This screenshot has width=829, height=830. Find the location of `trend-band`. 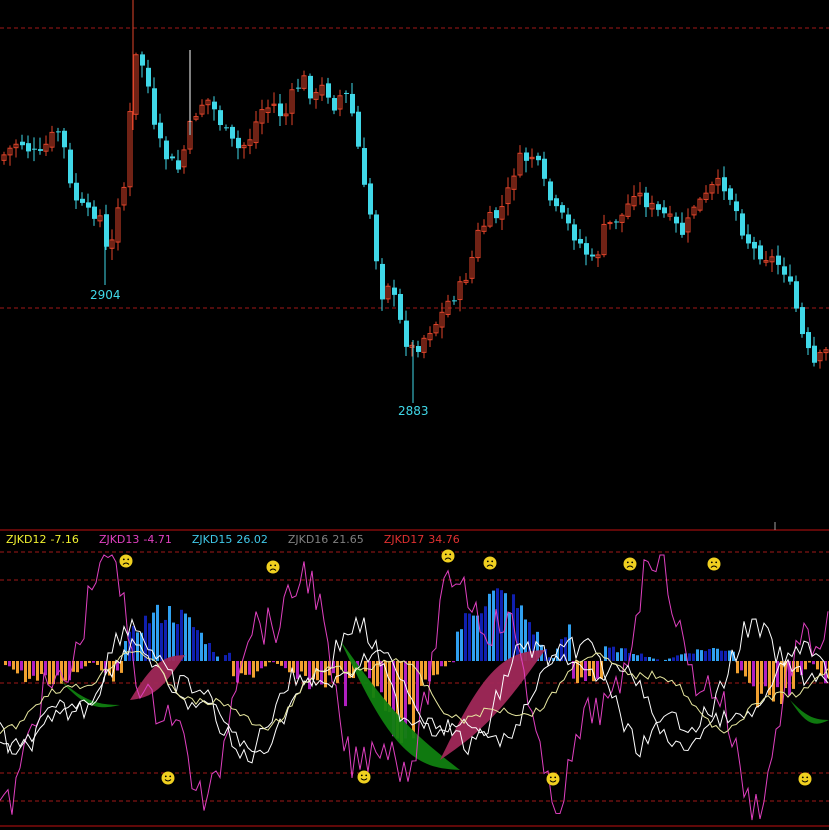

trend-band is located at coordinates (90, 694).